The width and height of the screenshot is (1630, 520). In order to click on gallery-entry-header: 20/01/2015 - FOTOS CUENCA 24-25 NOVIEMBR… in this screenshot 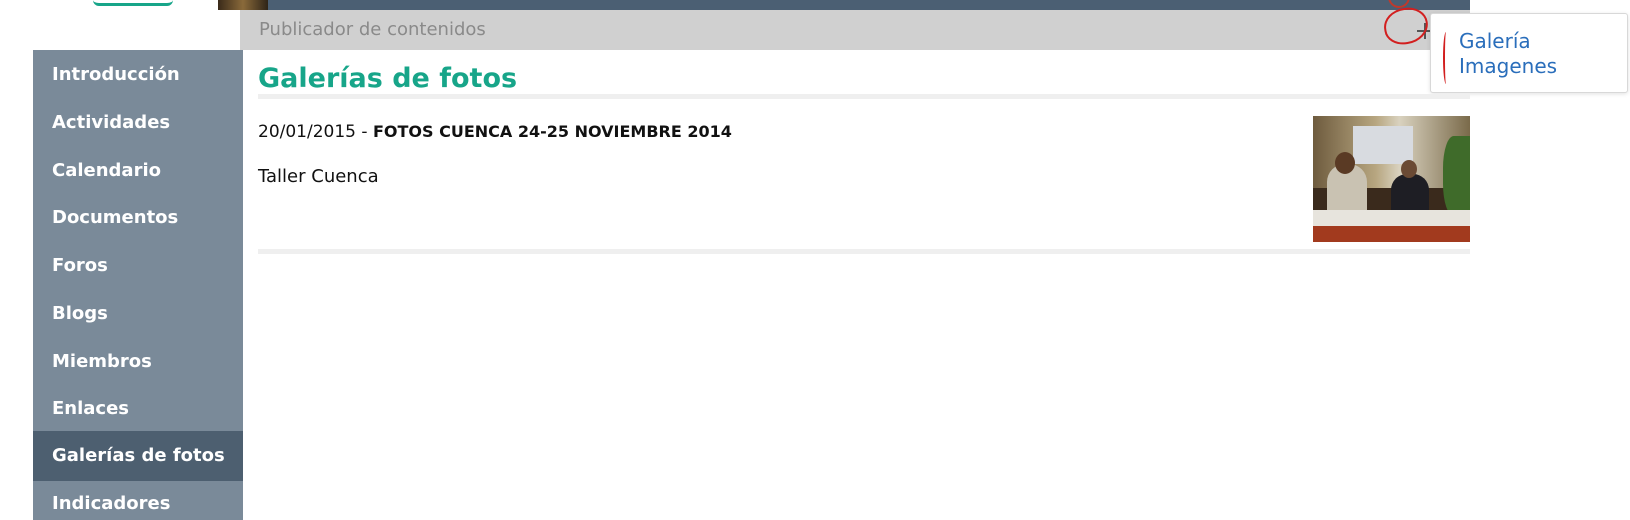, I will do `click(495, 132)`.